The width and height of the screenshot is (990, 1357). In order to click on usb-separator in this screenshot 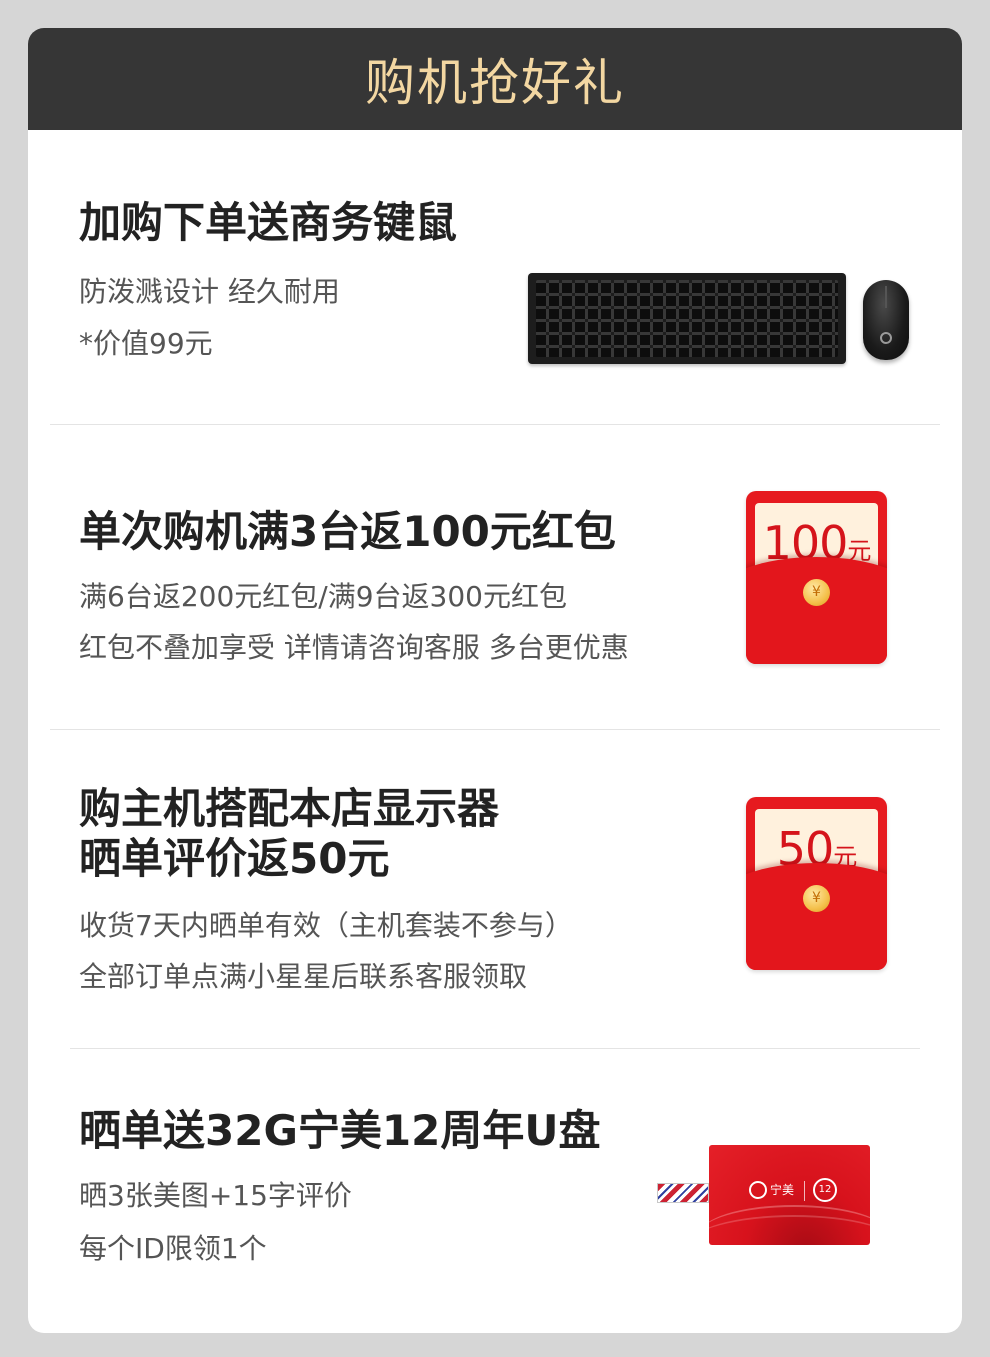, I will do `click(804, 1191)`.